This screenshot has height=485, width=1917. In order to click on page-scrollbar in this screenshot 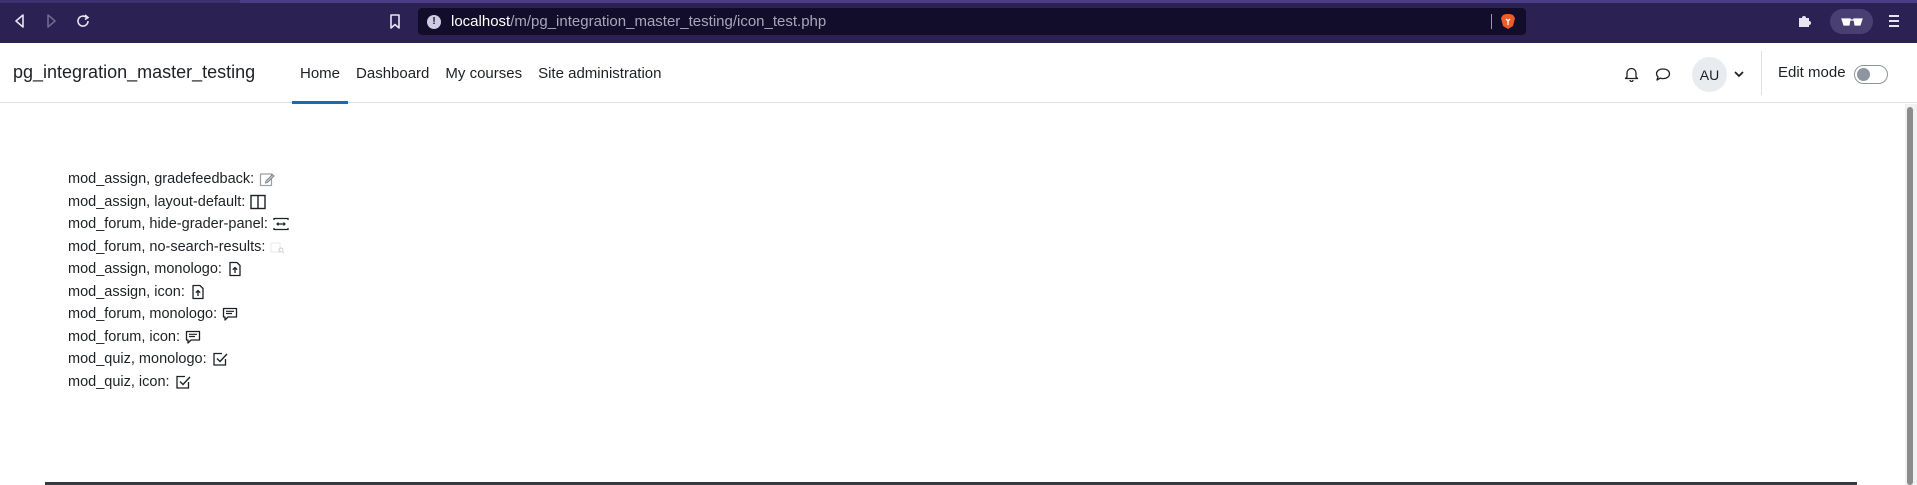, I will do `click(1911, 294)`.